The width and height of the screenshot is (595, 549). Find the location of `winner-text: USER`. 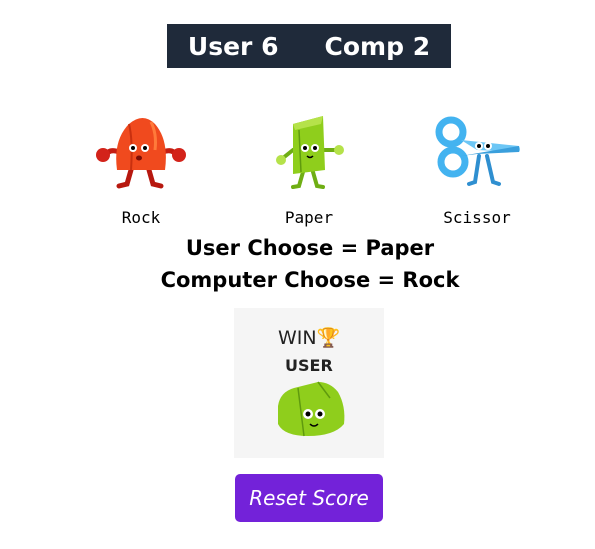

winner-text: USER is located at coordinates (309, 365).